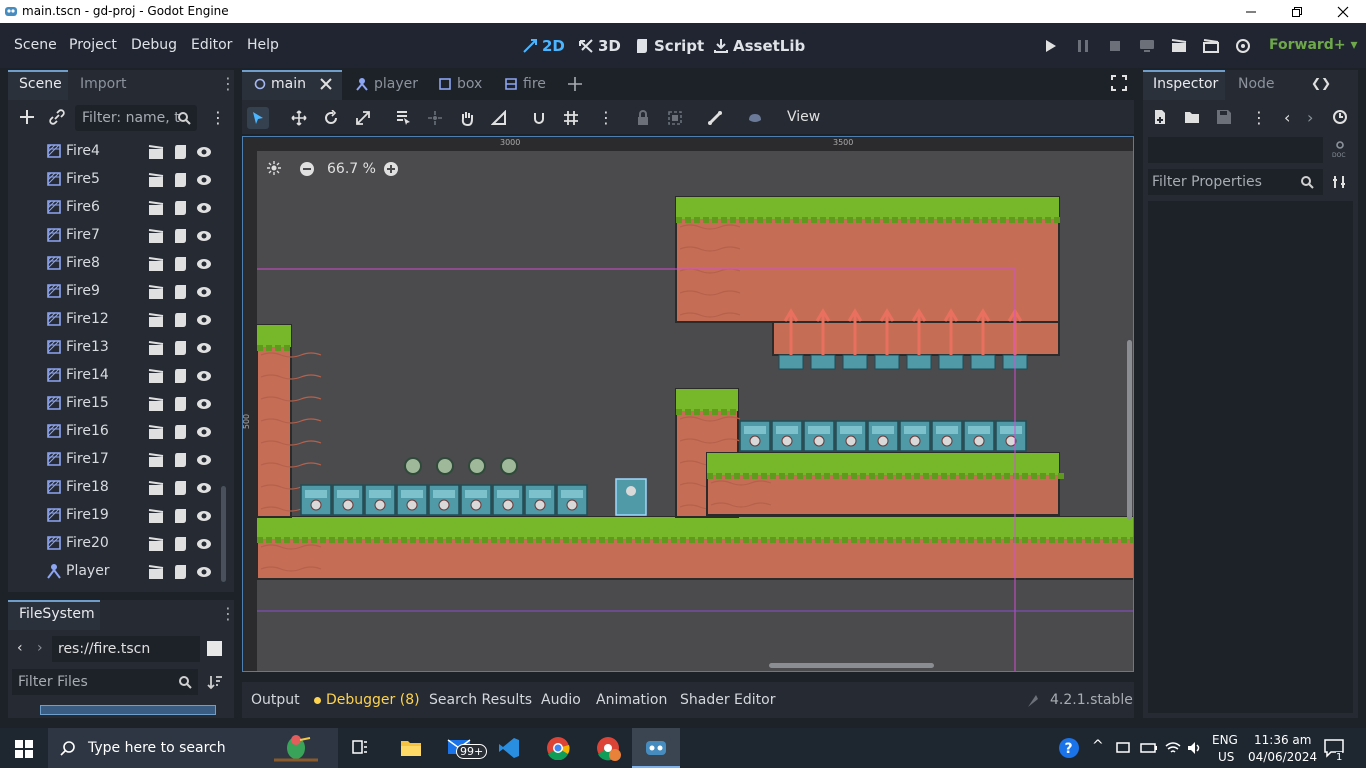 Image resolution: width=1366 pixels, height=768 pixels. What do you see at coordinates (1235, 150) in the screenshot?
I see `object-selector` at bounding box center [1235, 150].